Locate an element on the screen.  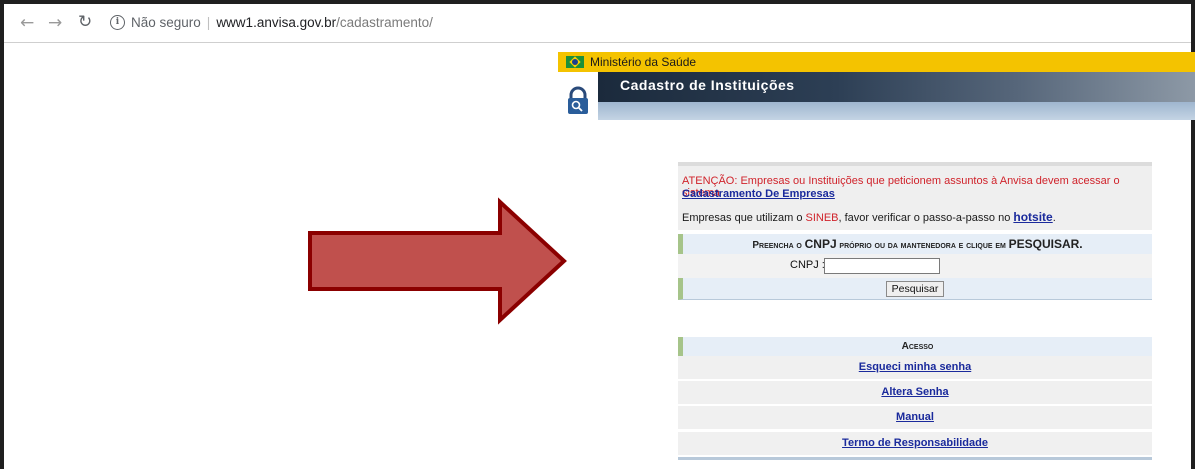
forward-arrow-icon: → is located at coordinates (55, 23).